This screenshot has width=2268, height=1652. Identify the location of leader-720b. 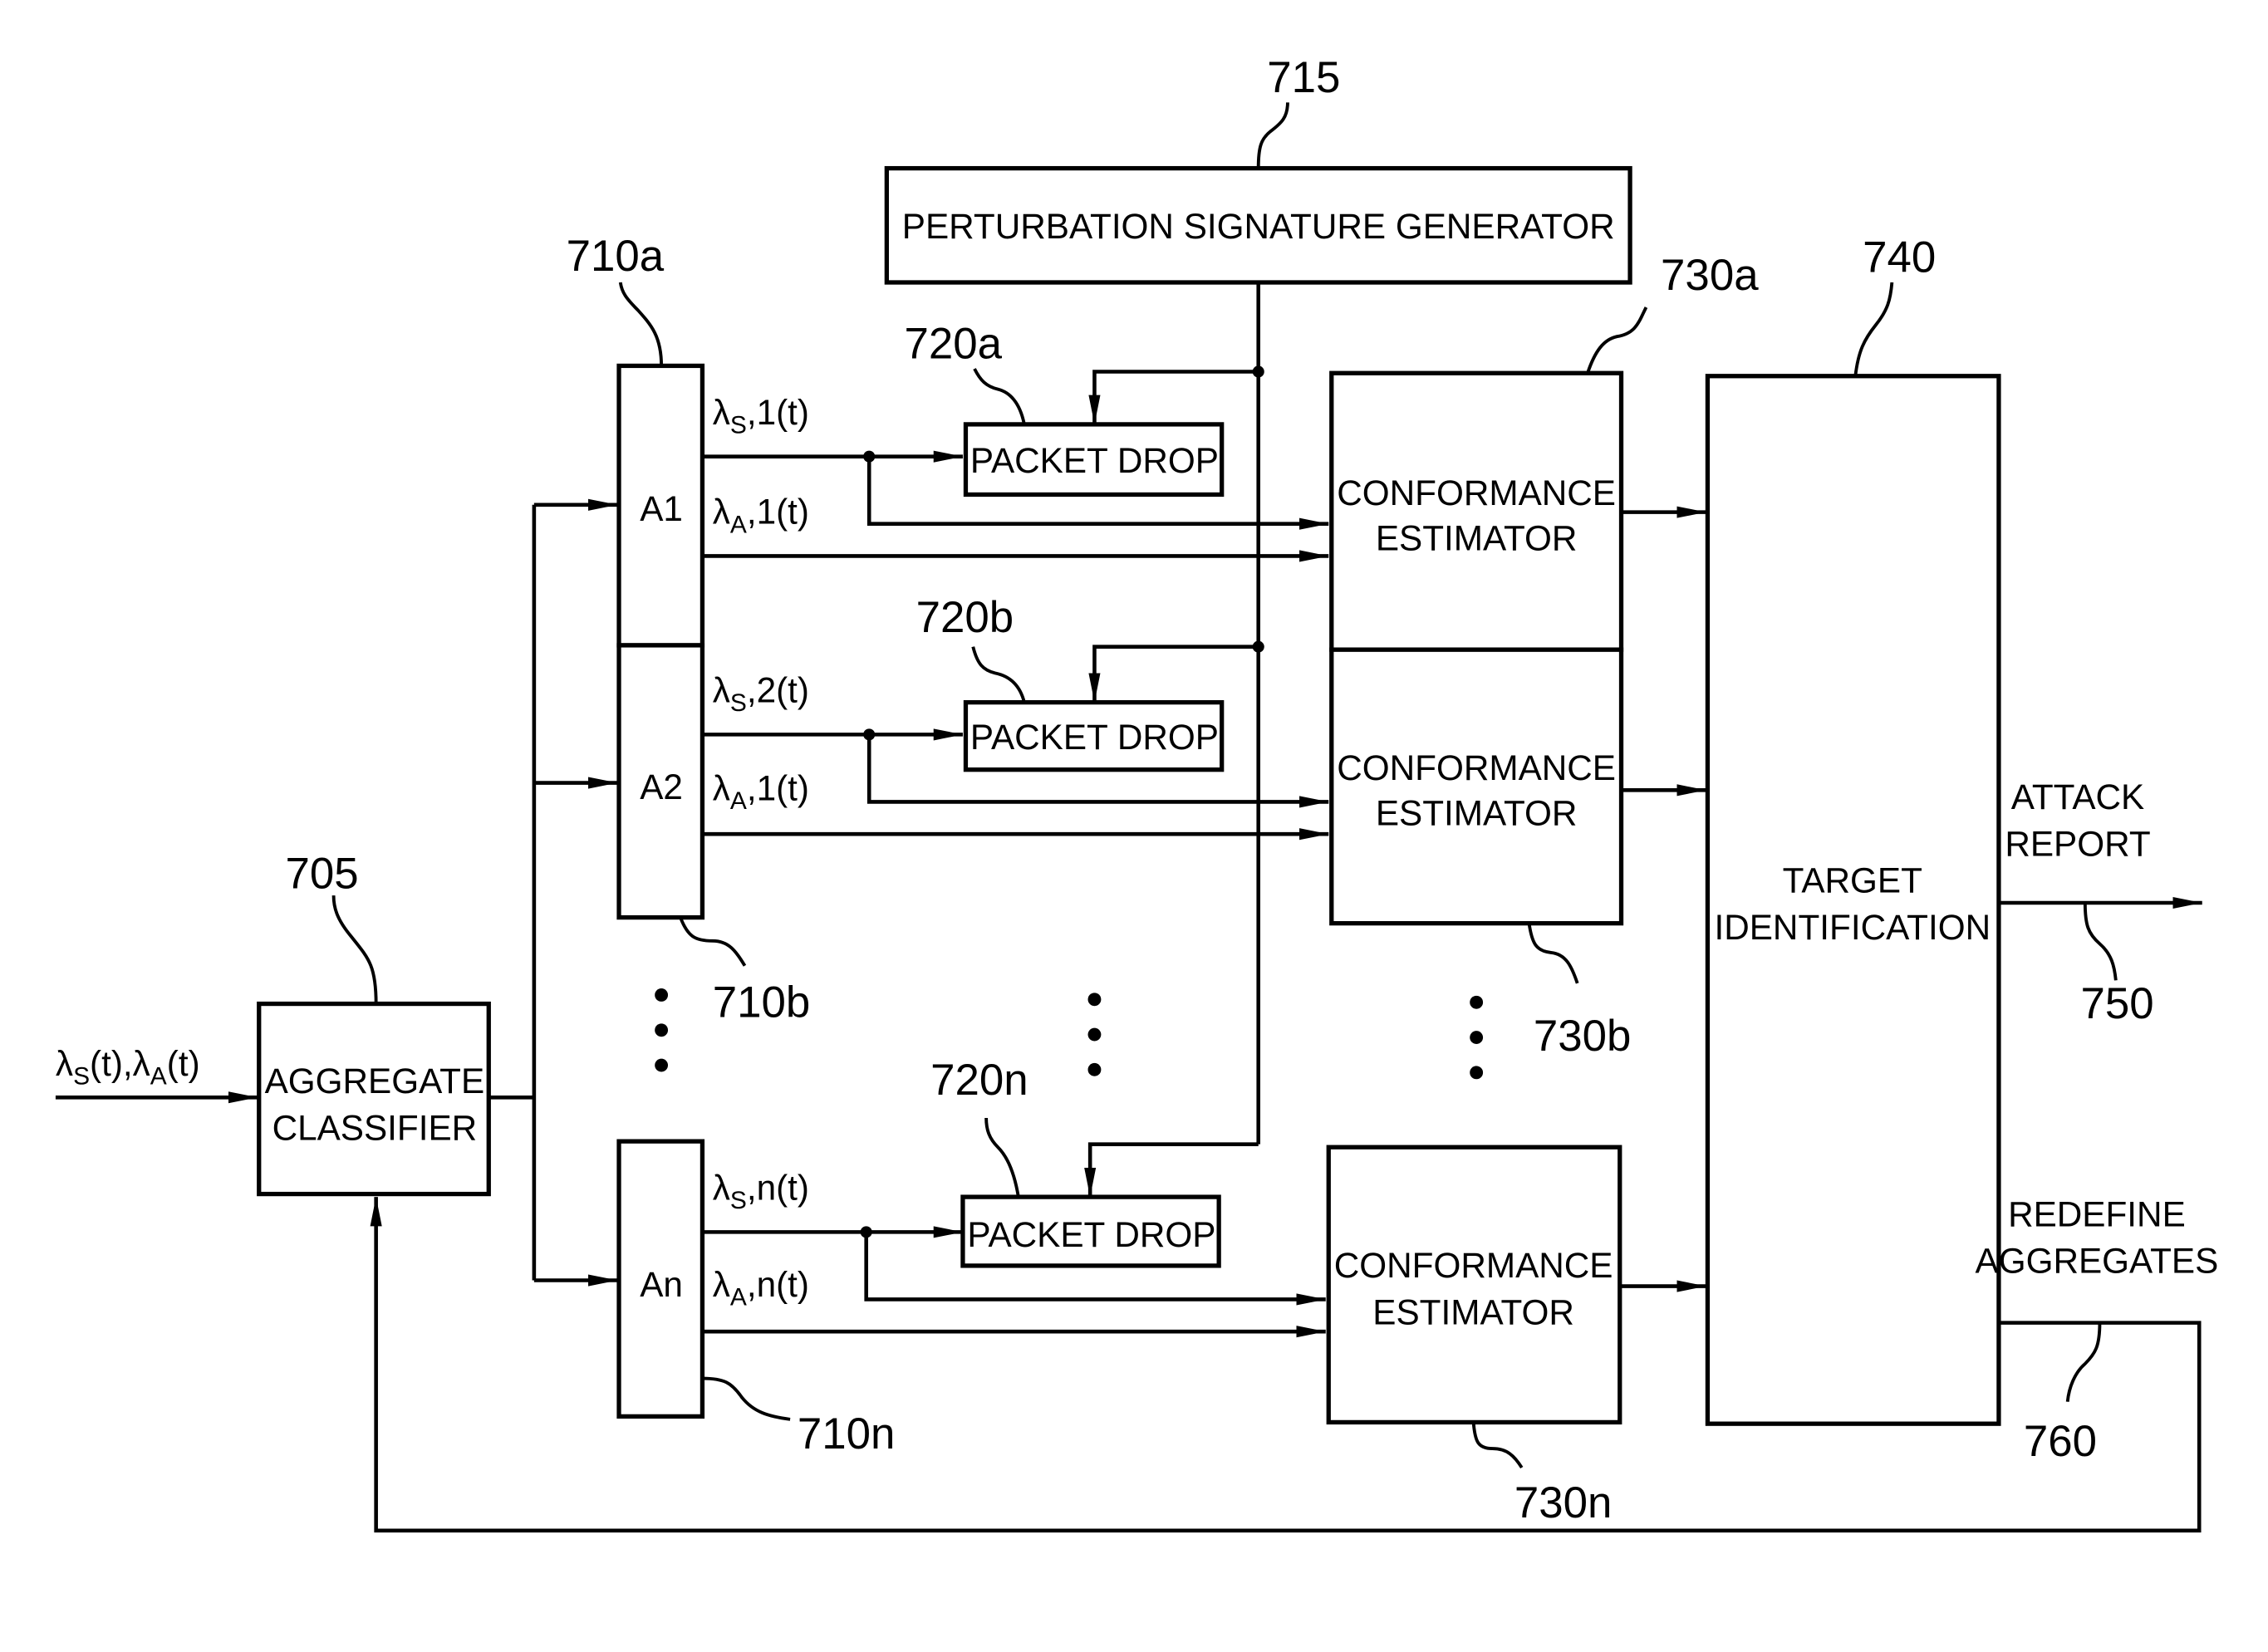
(999, 674).